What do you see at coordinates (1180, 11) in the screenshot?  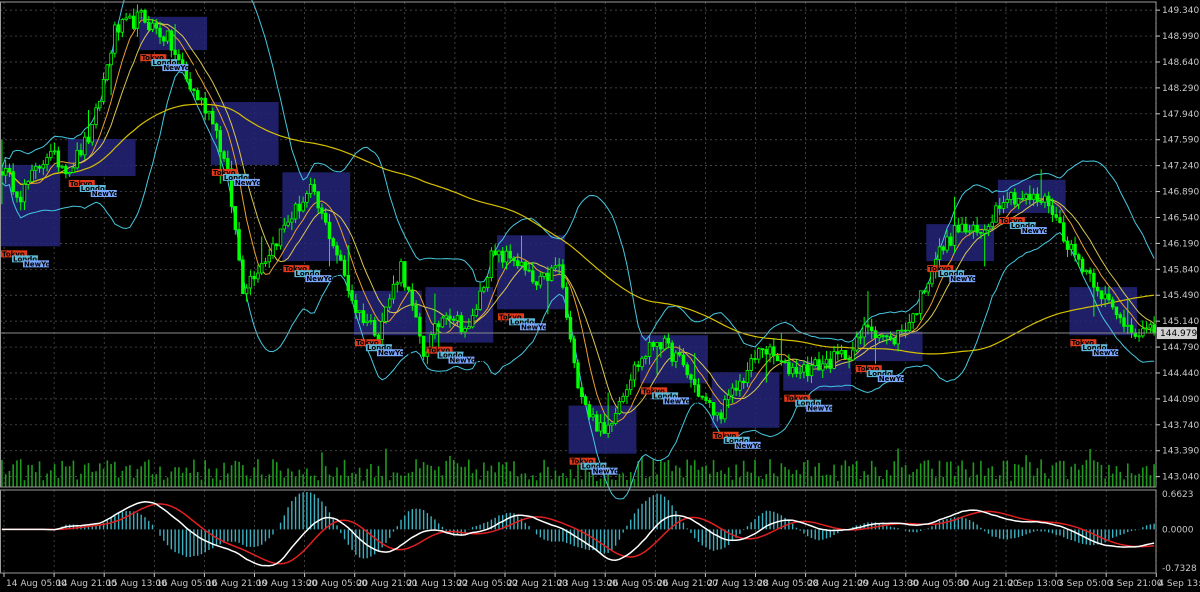 I see `price-tick-label: 149.340` at bounding box center [1180, 11].